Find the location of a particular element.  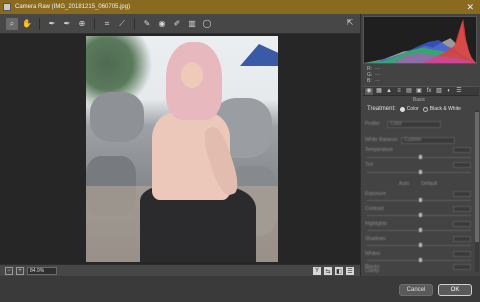

panel-tabs: ◉ ▦ ▲ ≡ ▤ ▣ fx ▧ ◐ ☰ is located at coordinates (421, 91).